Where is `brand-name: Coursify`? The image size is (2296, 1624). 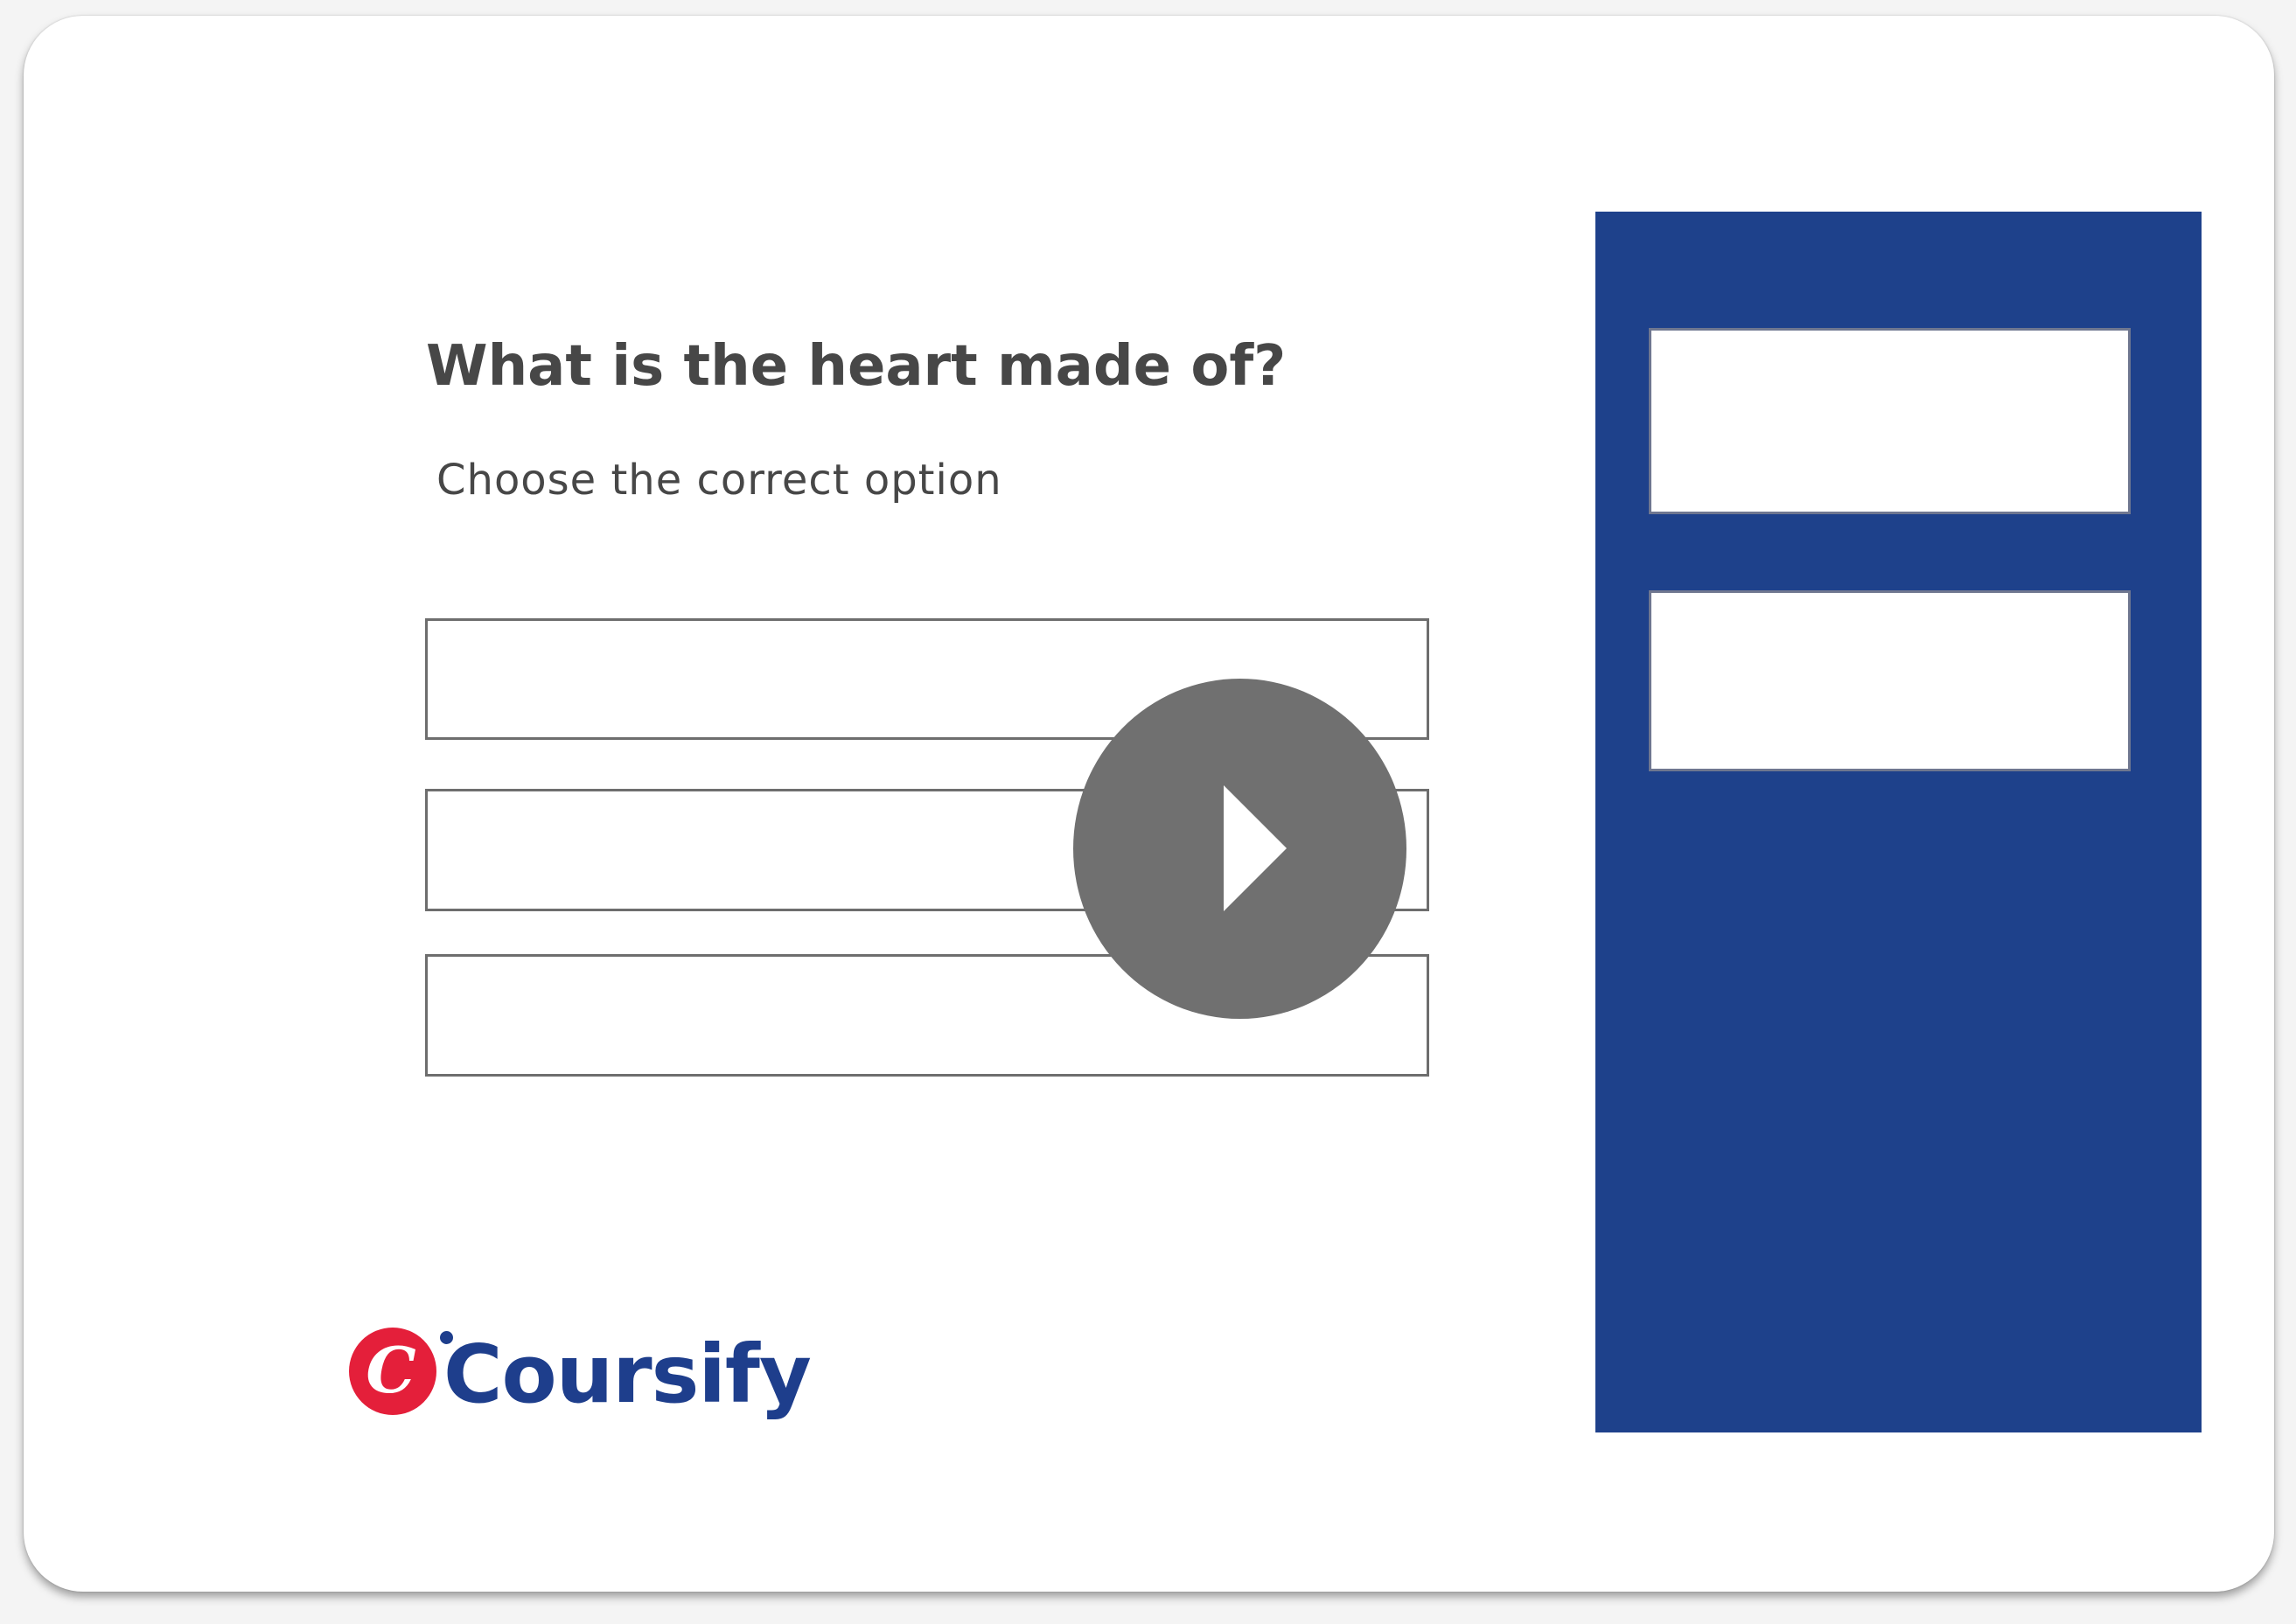 brand-name: Coursify is located at coordinates (627, 1374).